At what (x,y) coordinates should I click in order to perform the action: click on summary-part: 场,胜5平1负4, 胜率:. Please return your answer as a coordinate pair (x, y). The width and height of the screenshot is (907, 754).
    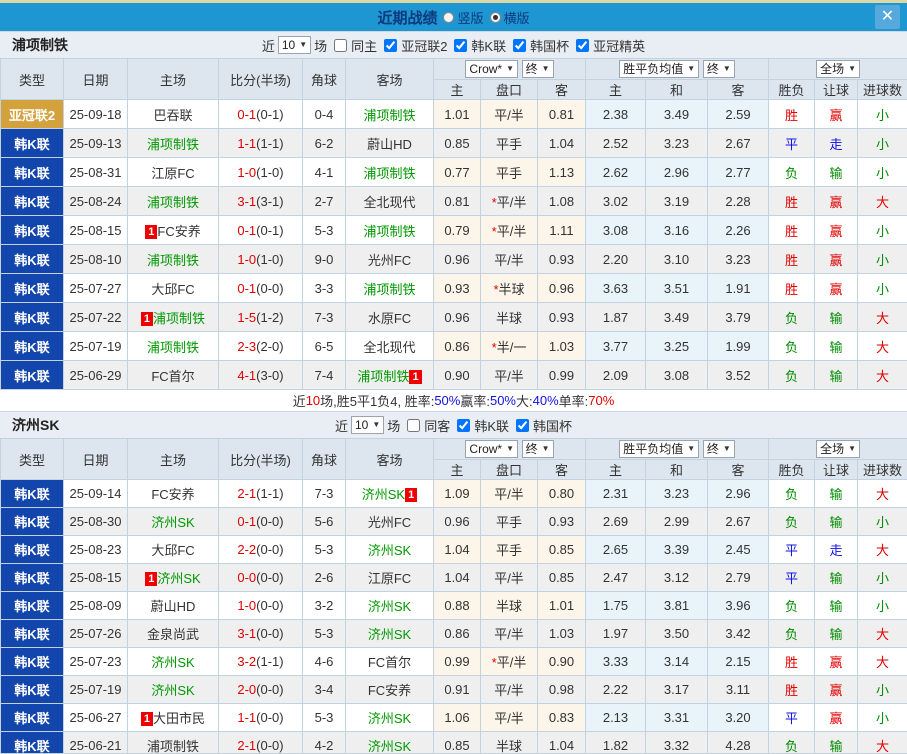
    Looking at the image, I should click on (377, 401).